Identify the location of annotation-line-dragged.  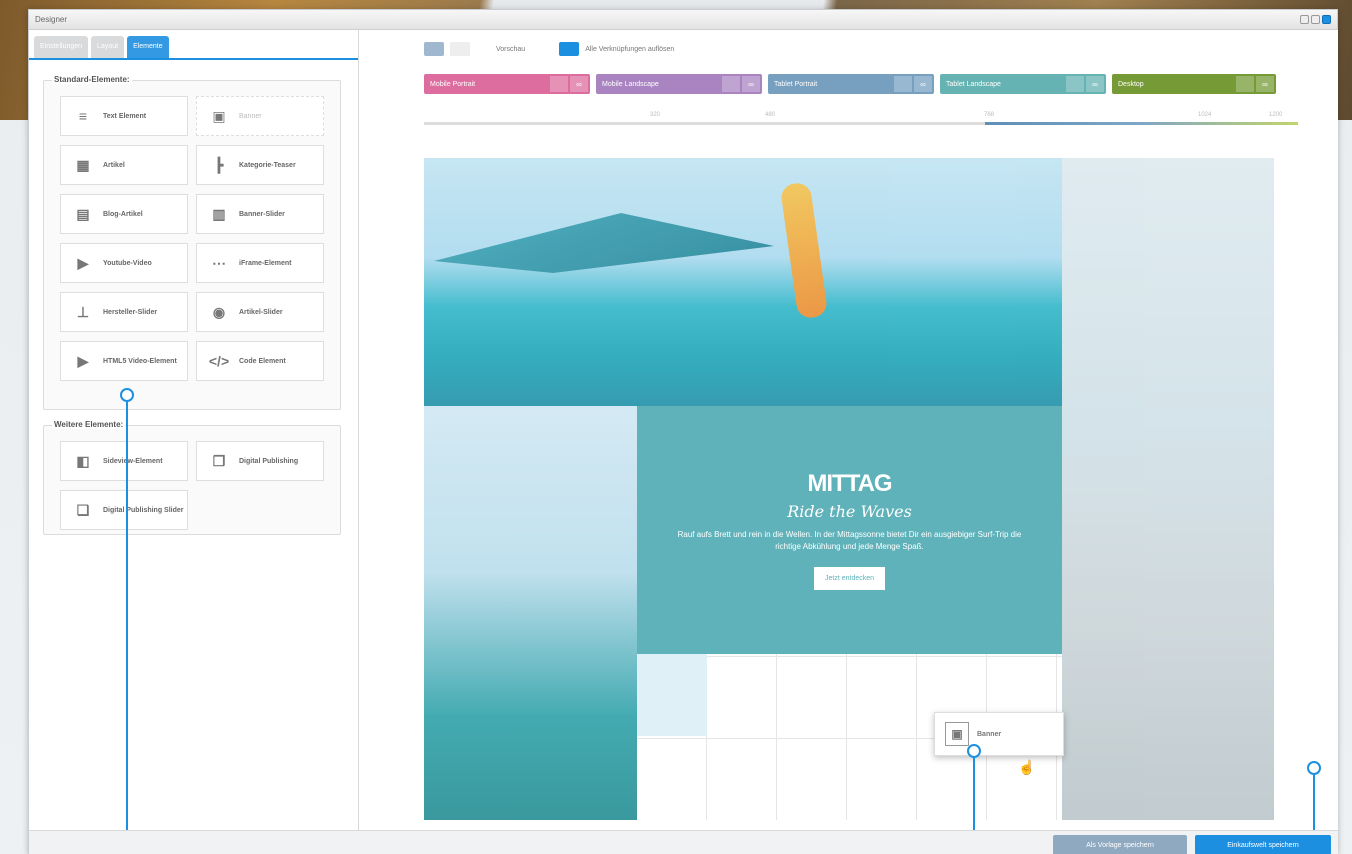
(974, 794).